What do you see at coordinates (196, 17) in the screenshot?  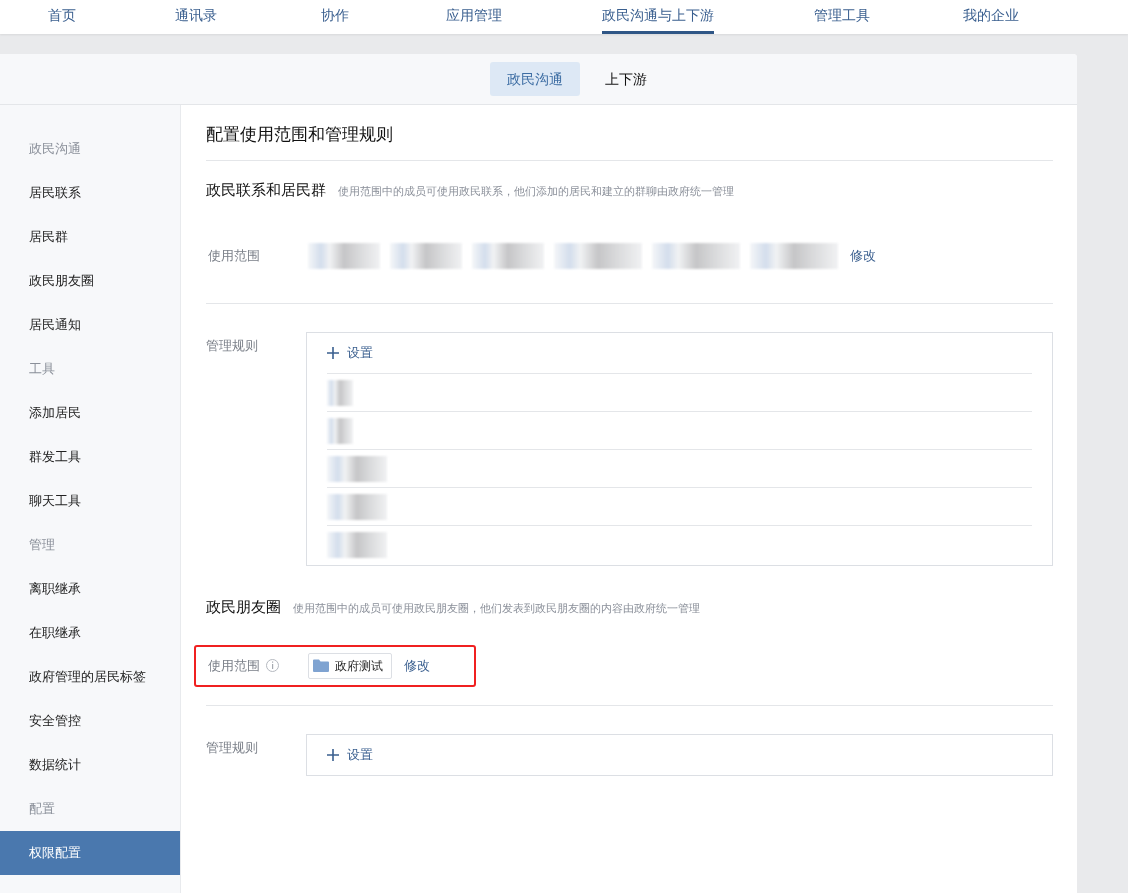 I see `nav-tab: 通讯录` at bounding box center [196, 17].